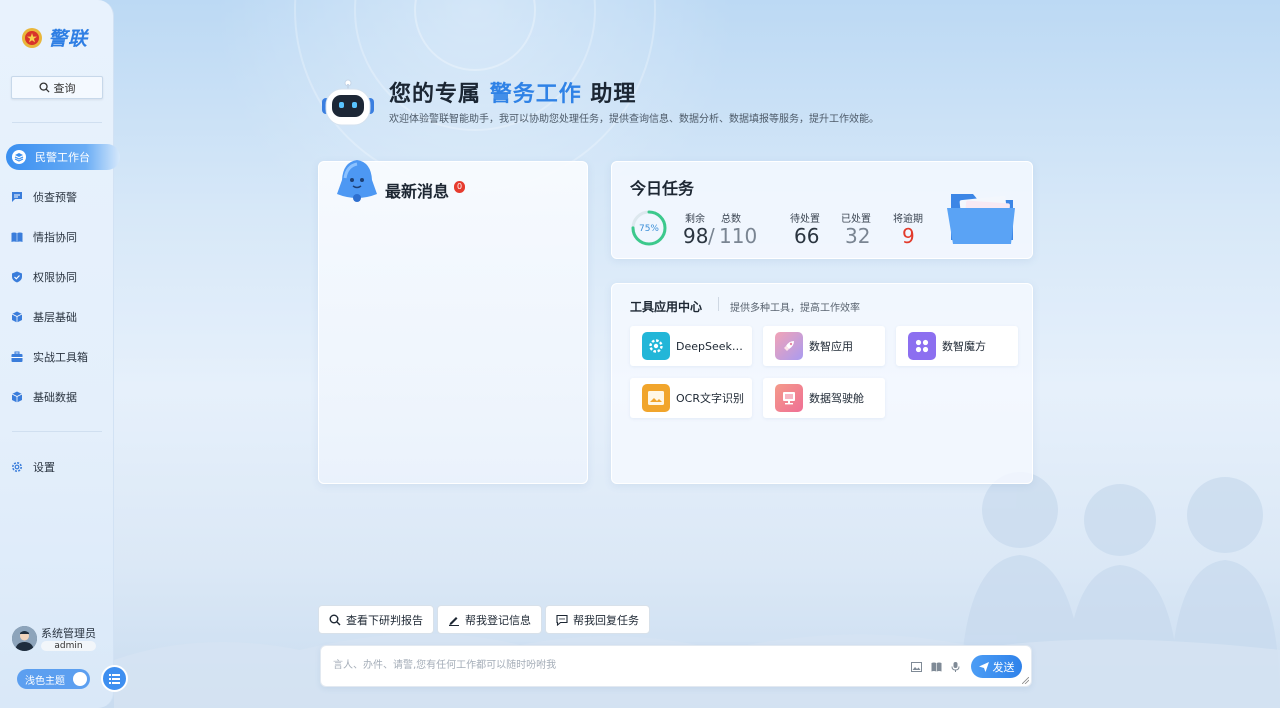 Image resolution: width=1280 pixels, height=708 pixels. What do you see at coordinates (55, 317) in the screenshot?
I see `sidebar-item-label: 基层基础` at bounding box center [55, 317].